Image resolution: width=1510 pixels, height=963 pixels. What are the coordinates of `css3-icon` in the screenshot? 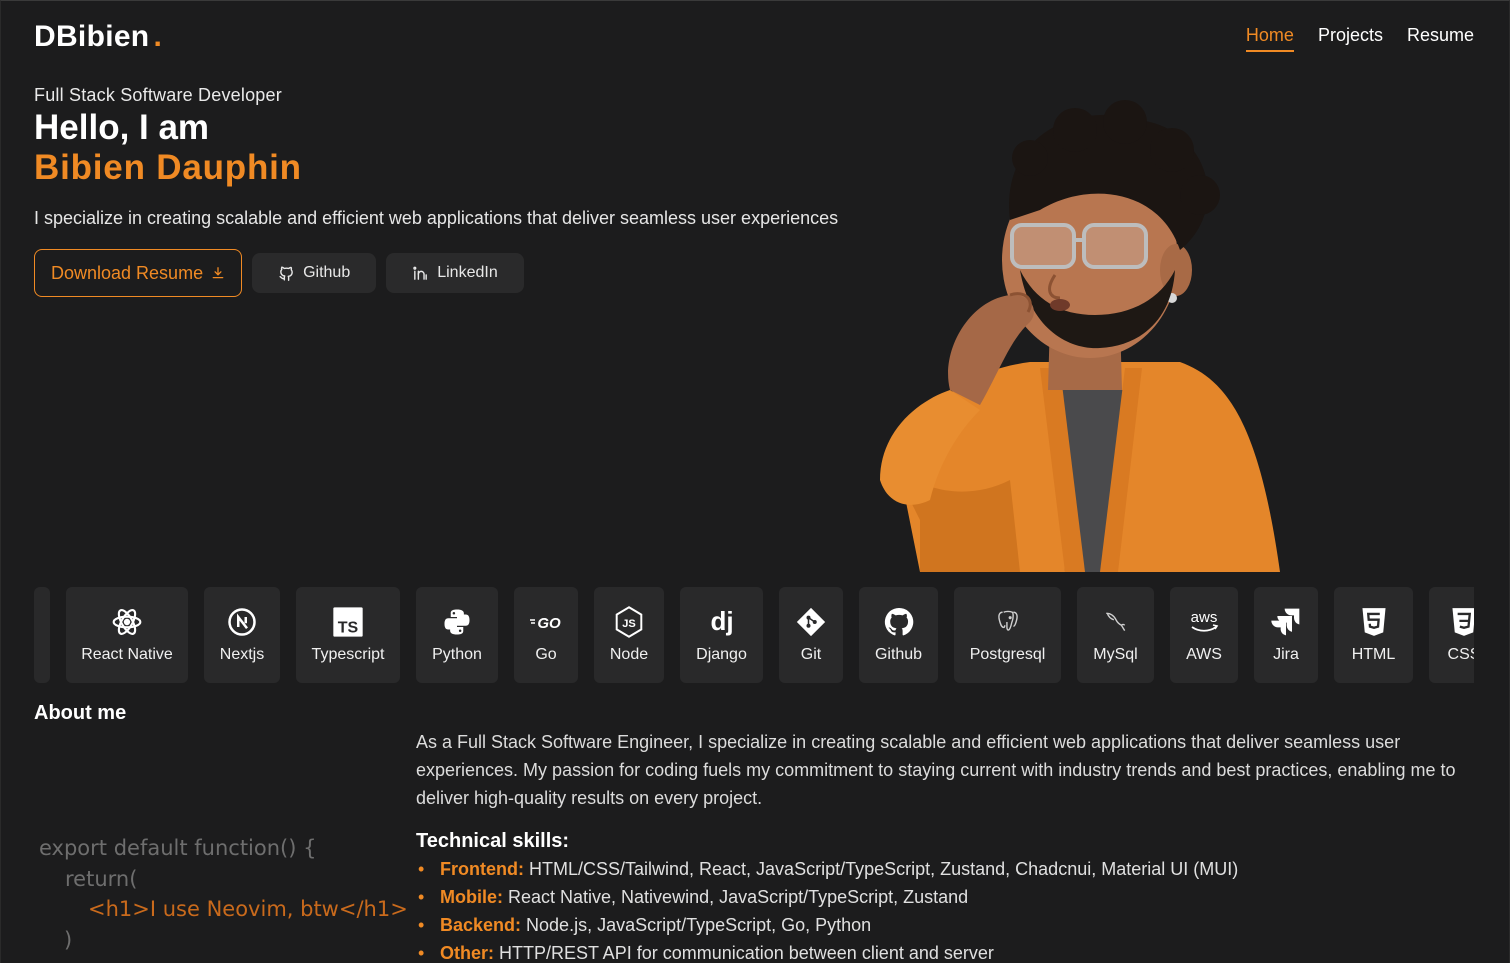 It's located at (1463, 622).